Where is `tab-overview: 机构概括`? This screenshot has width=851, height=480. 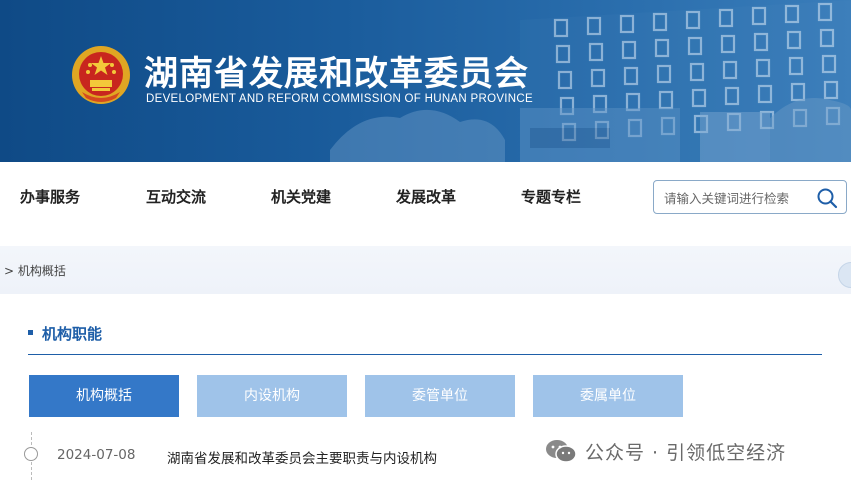 tab-overview: 机构概括 is located at coordinates (104, 396).